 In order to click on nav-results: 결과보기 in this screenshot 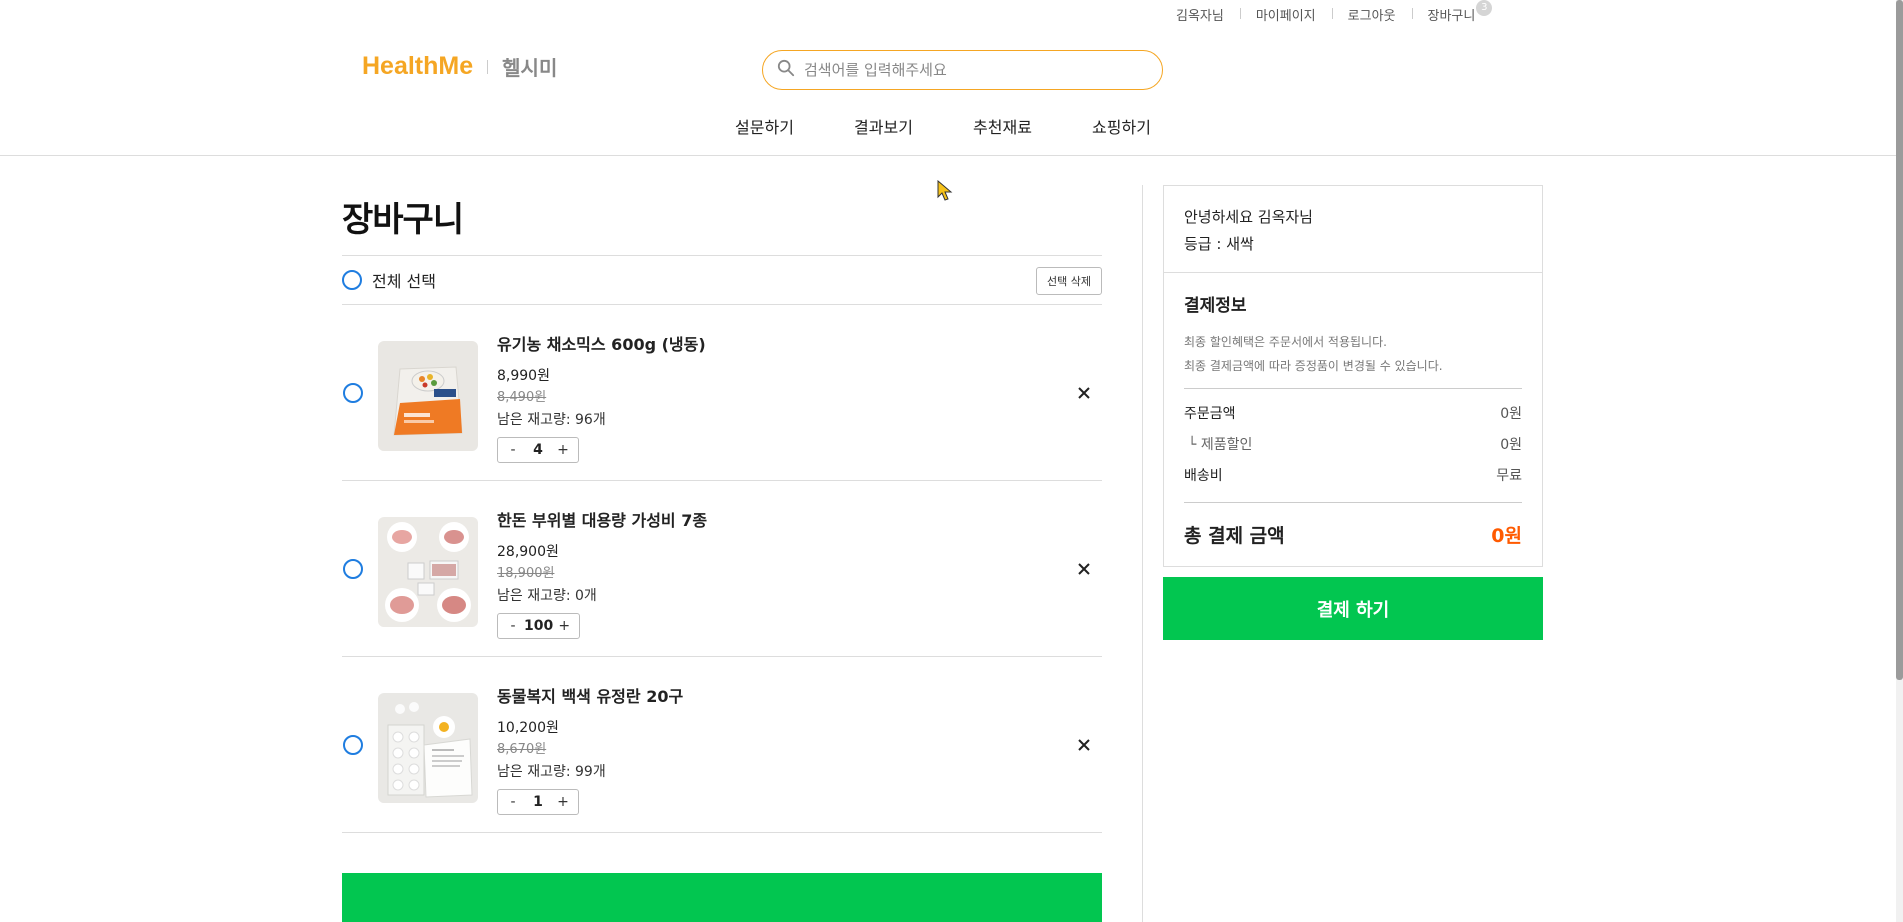, I will do `click(883, 126)`.